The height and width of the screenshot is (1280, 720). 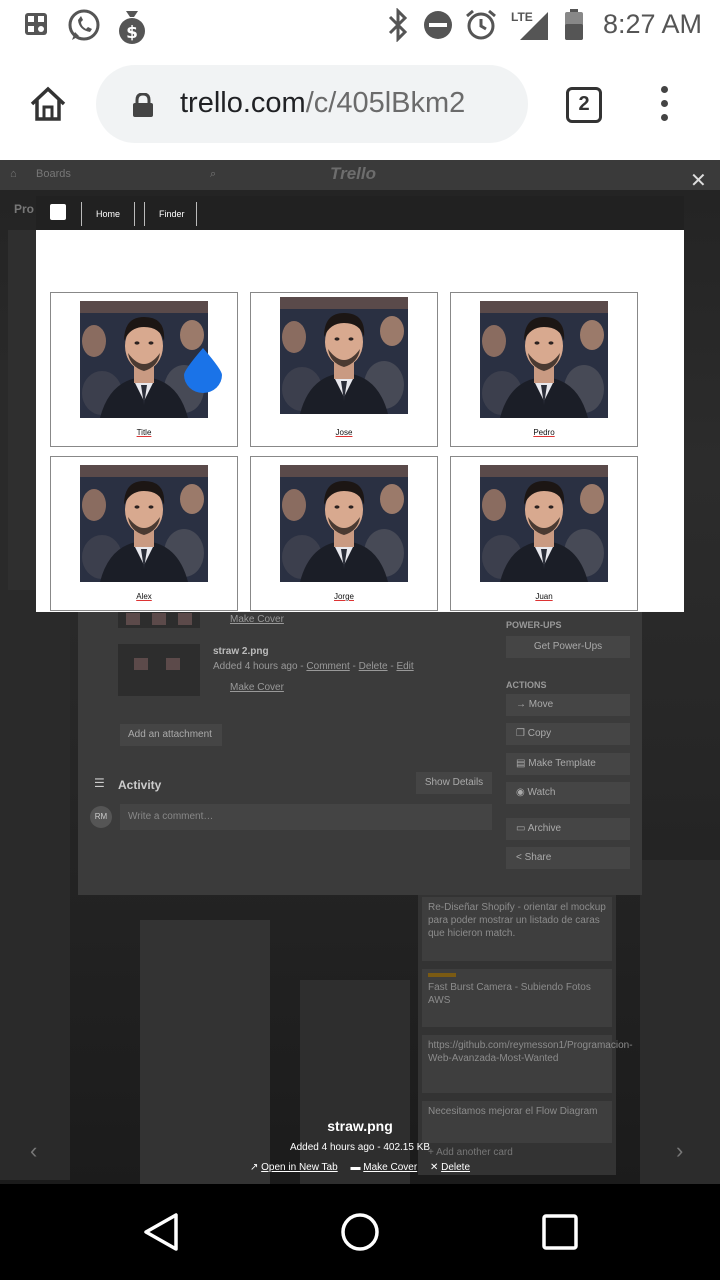 What do you see at coordinates (241, 651) in the screenshot?
I see `attachment-name: straw 2.png` at bounding box center [241, 651].